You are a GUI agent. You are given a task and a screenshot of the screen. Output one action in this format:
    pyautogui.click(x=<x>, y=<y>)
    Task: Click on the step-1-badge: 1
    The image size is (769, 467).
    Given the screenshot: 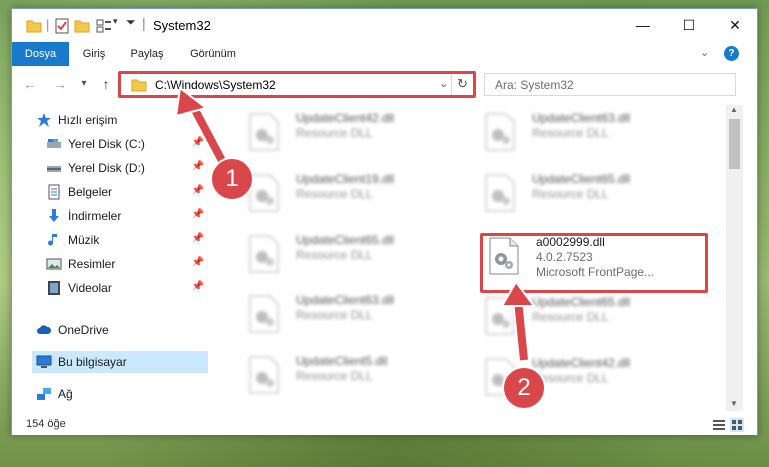 What is the action you would take?
    pyautogui.click(x=232, y=179)
    